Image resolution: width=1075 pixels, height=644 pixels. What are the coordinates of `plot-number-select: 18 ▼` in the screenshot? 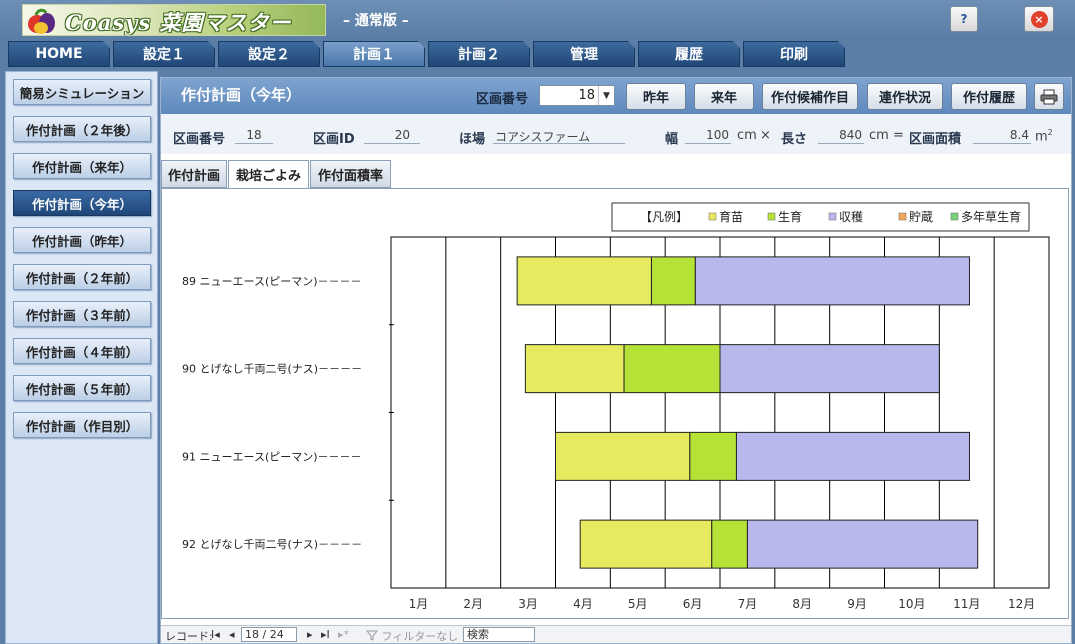 It's located at (577, 95).